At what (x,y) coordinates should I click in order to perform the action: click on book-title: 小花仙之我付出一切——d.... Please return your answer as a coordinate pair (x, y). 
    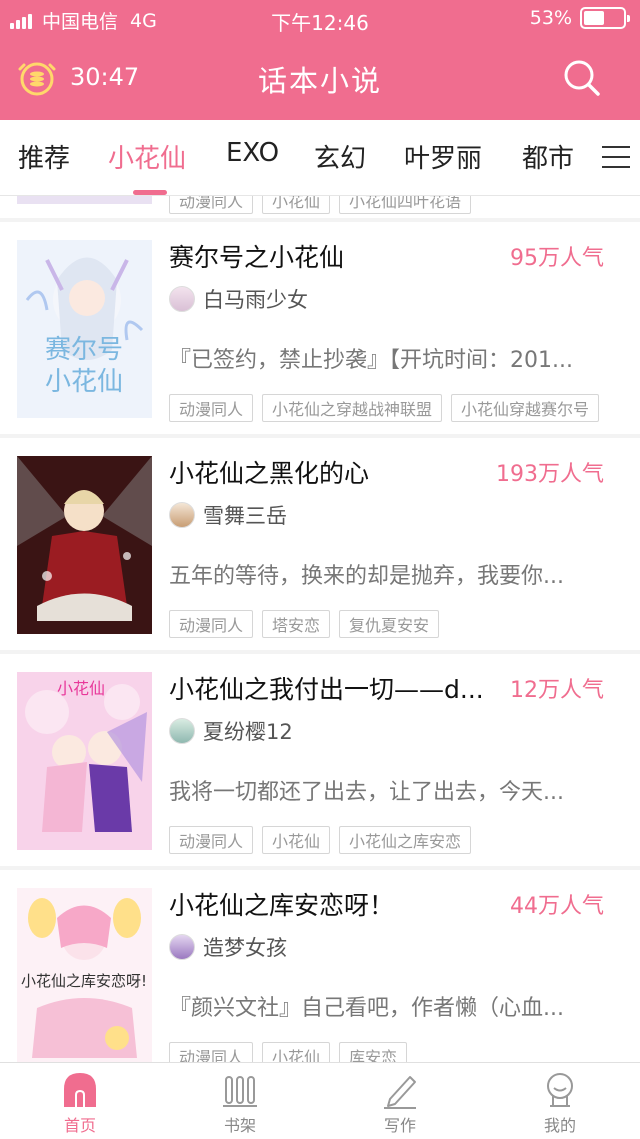
    Looking at the image, I should click on (334, 688).